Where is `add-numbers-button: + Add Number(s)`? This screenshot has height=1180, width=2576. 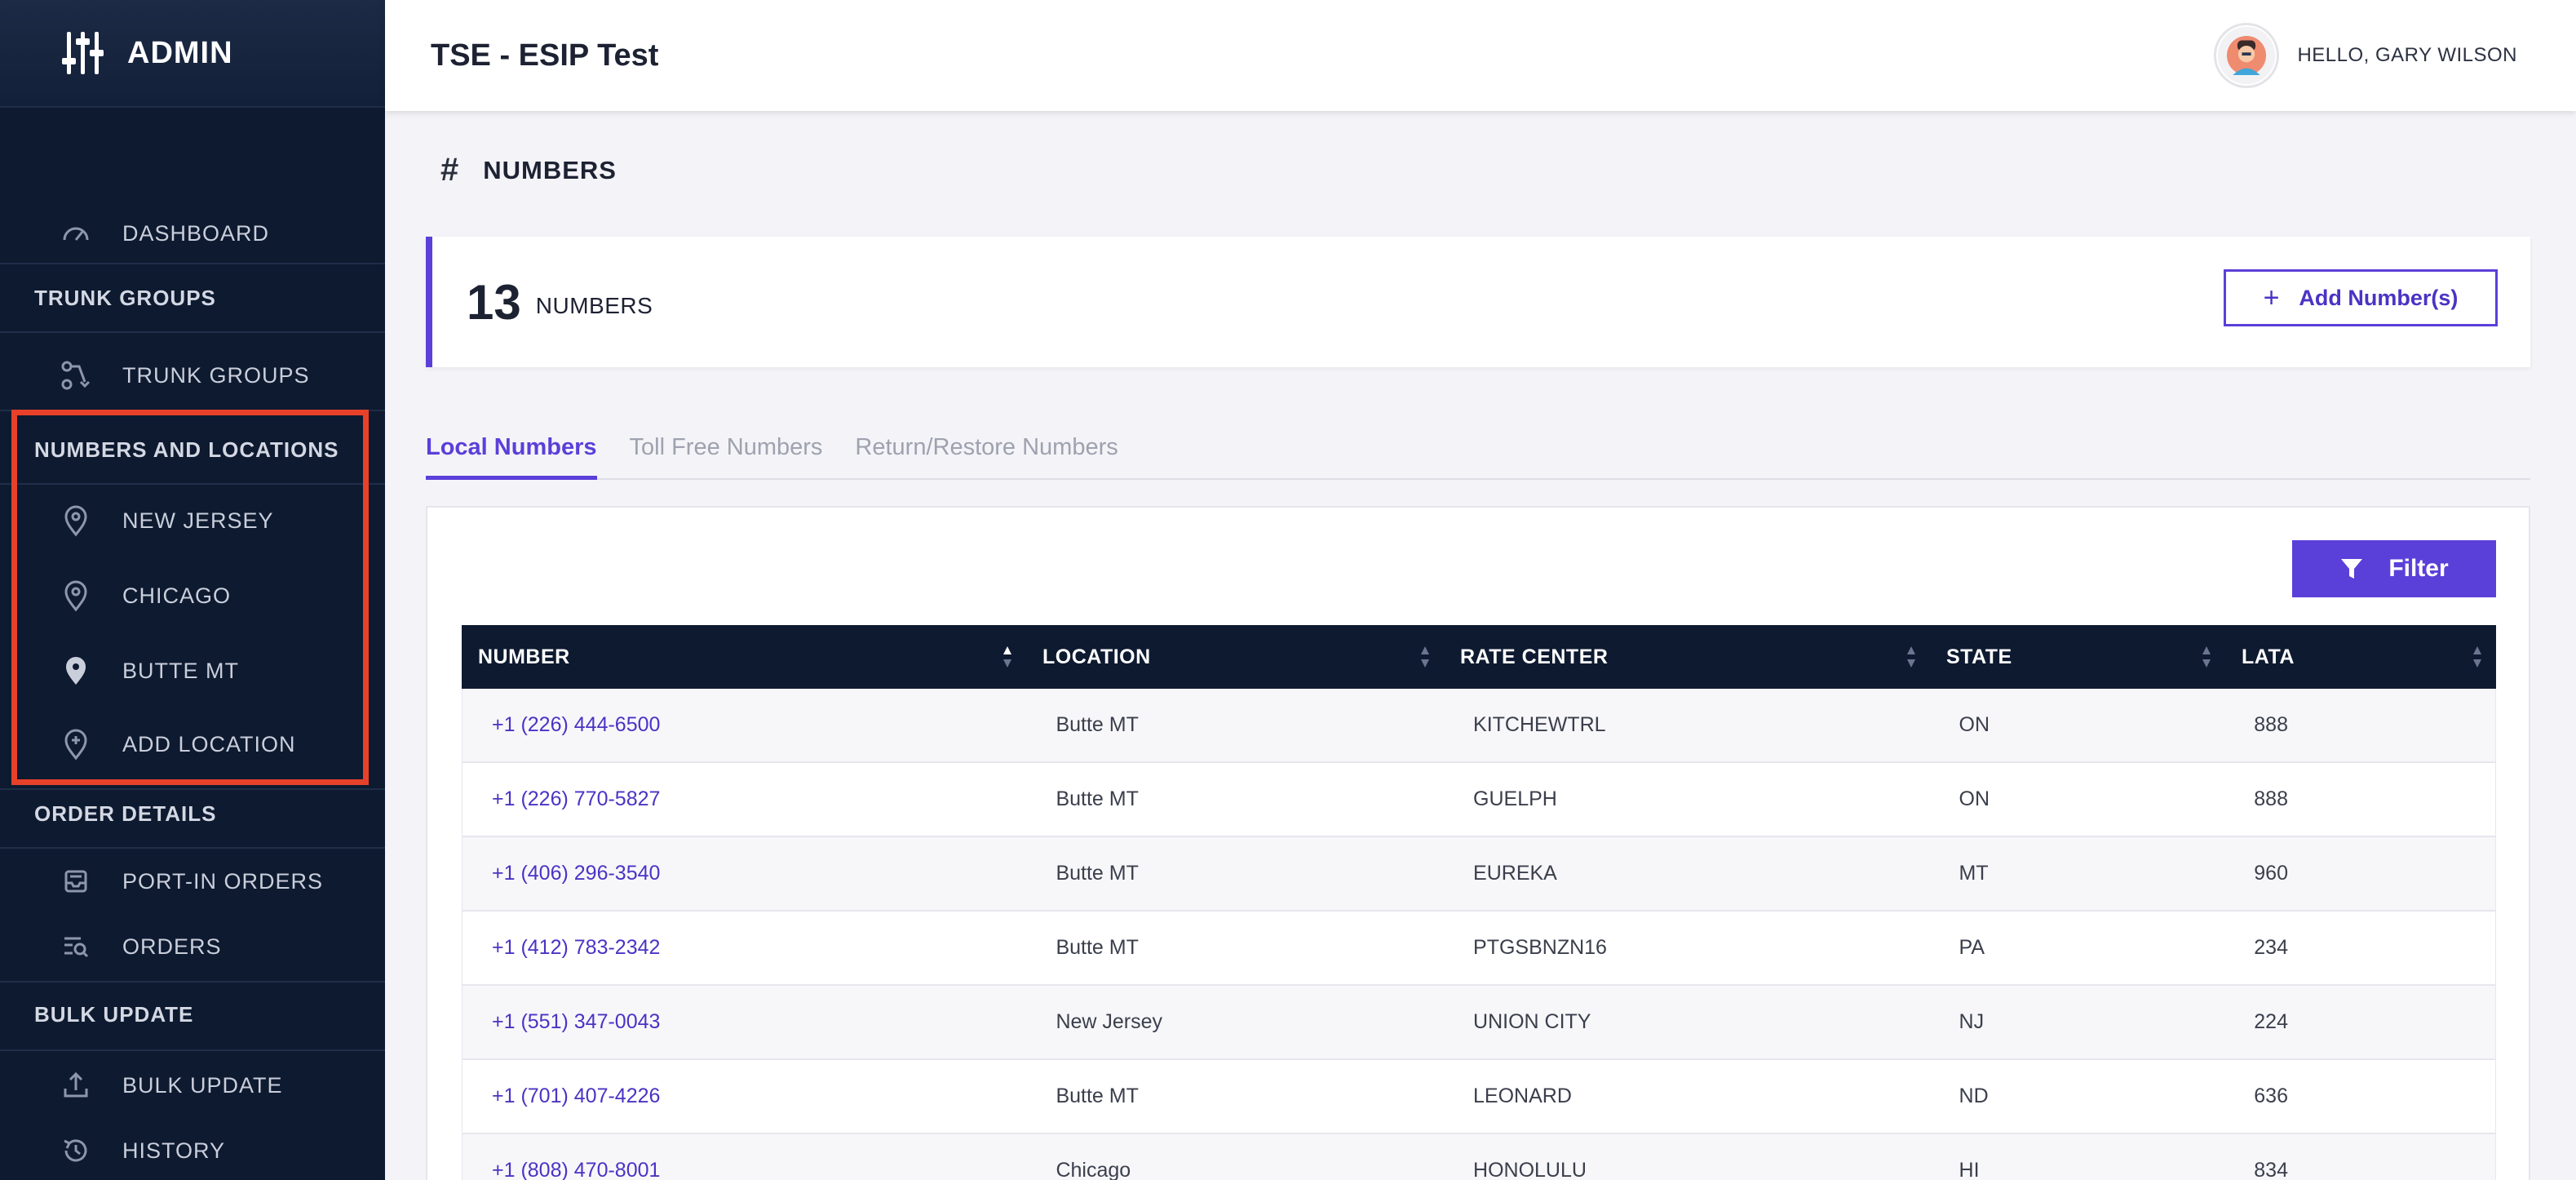
add-numbers-button: + Add Number(s) is located at coordinates (2361, 298).